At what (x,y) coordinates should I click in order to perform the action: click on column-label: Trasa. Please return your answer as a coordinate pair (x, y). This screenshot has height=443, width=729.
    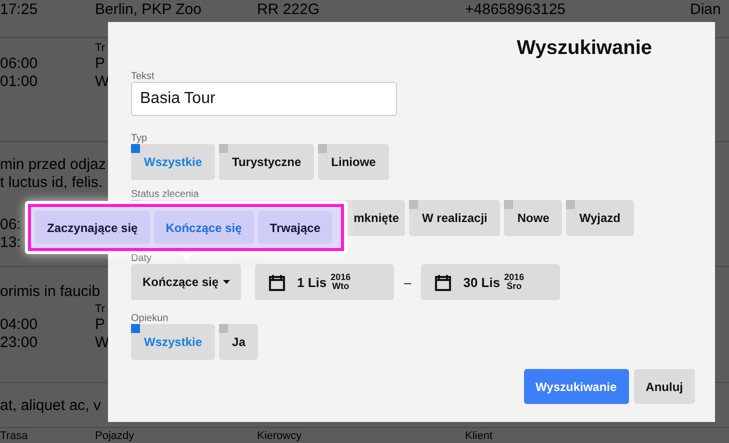
    Looking at the image, I should click on (14, 436).